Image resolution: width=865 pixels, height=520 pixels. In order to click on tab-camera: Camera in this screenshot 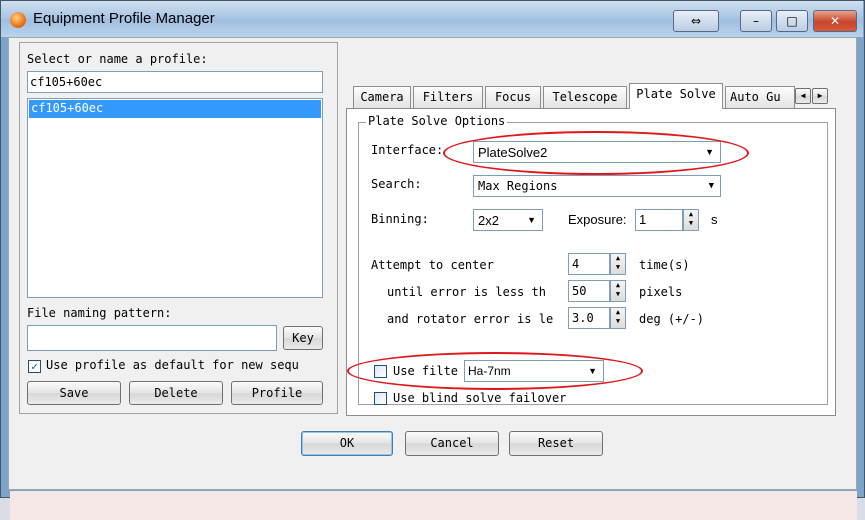, I will do `click(382, 97)`.